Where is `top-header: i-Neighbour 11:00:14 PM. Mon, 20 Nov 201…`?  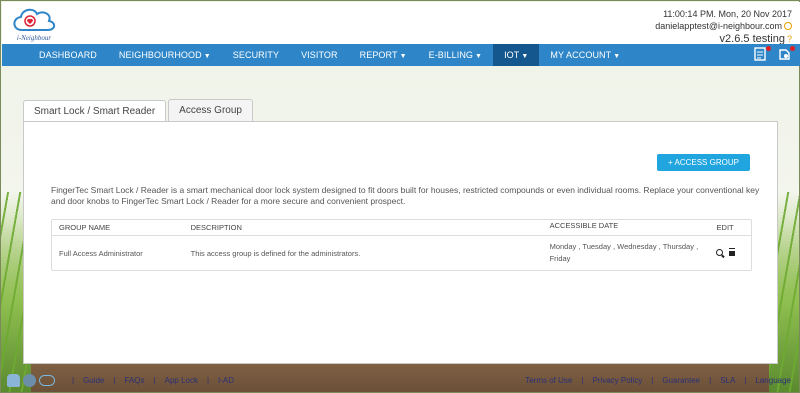
top-header: i-Neighbour 11:00:14 PM. Mon, 20 Nov 201… is located at coordinates (401, 23).